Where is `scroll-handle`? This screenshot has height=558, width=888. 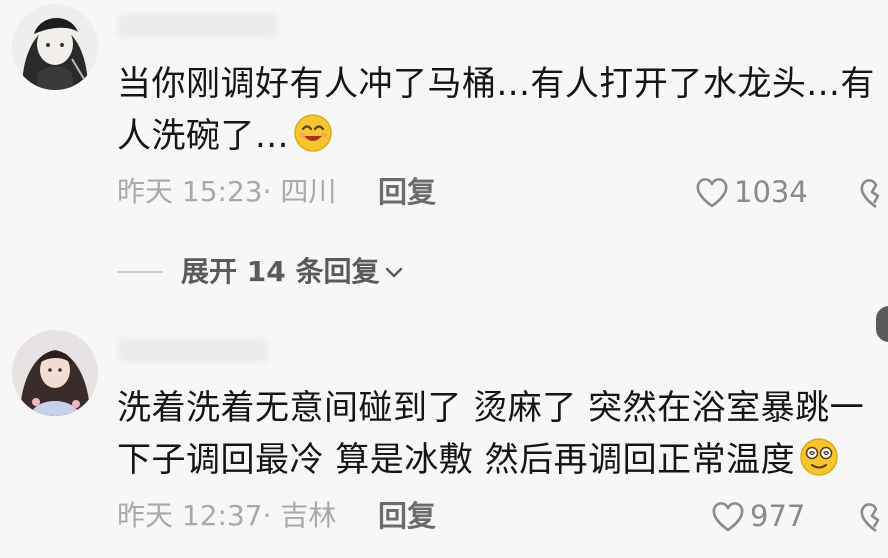 scroll-handle is located at coordinates (882, 324).